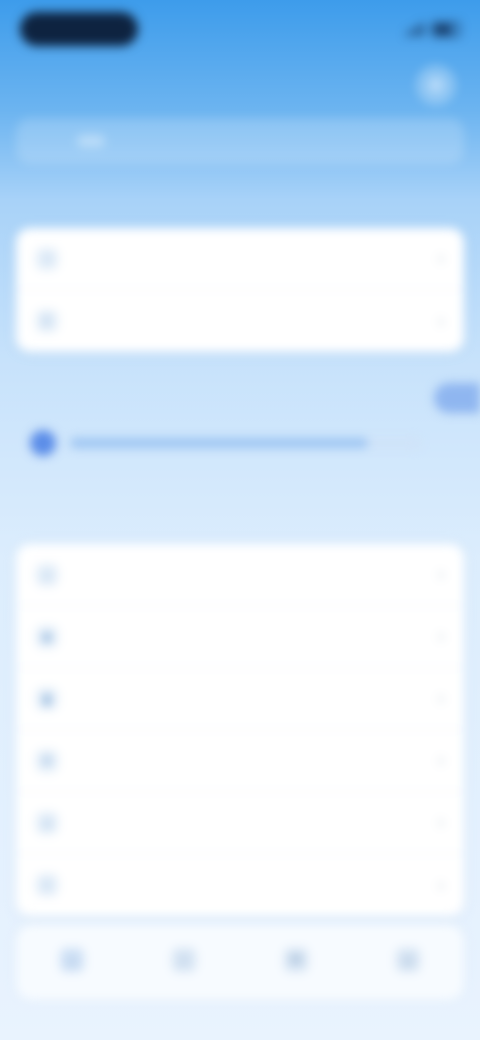  What do you see at coordinates (240, 885) in the screenshot?
I see `list-item: i ›` at bounding box center [240, 885].